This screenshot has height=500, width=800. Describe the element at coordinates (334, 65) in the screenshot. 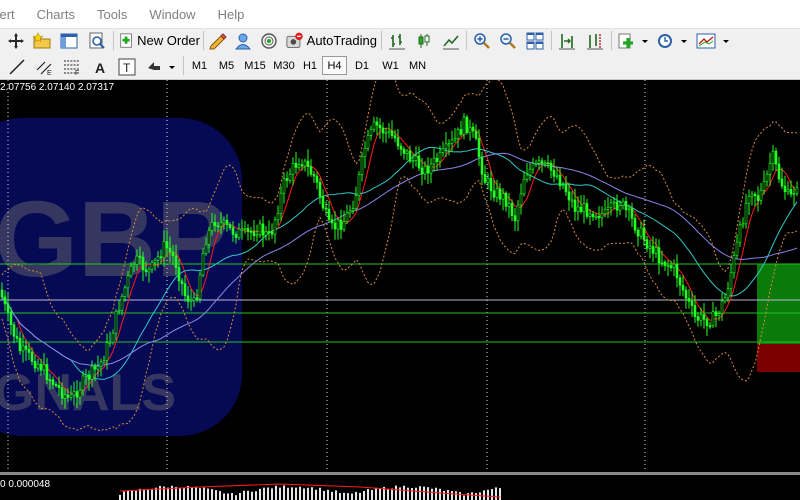

I see `timeframe-h4: H4` at that location.